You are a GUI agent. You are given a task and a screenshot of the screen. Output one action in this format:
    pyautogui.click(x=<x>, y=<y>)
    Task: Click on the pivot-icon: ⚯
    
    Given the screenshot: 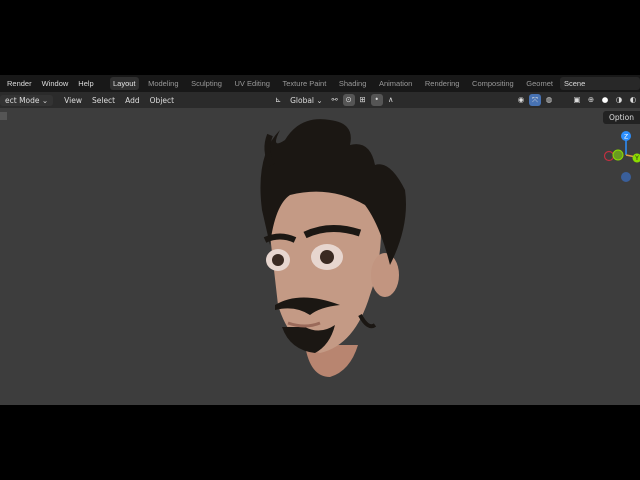 What is the action you would take?
    pyautogui.click(x=335, y=100)
    